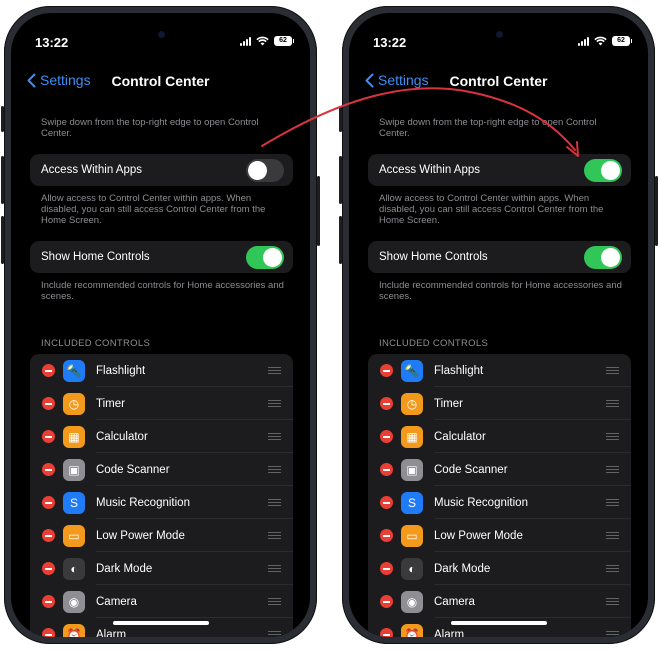  Describe the element at coordinates (116, 601) in the screenshot. I see `control-label: Camera` at that location.